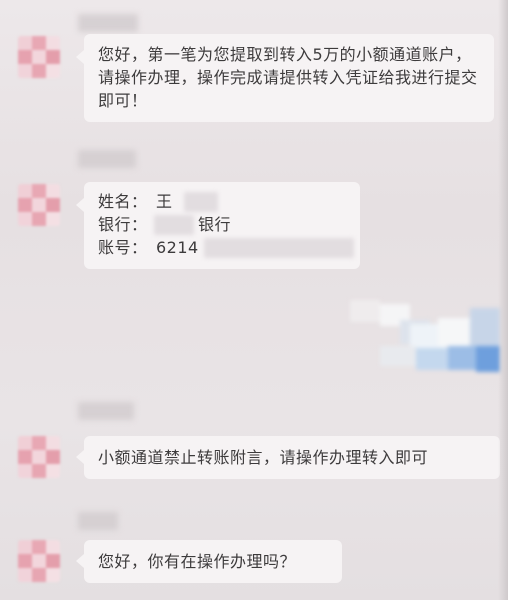 The height and width of the screenshot is (600, 508). What do you see at coordinates (263, 457) in the screenshot?
I see `message-text: 小额通道禁止转账附言，请操作办理转入即可` at bounding box center [263, 457].